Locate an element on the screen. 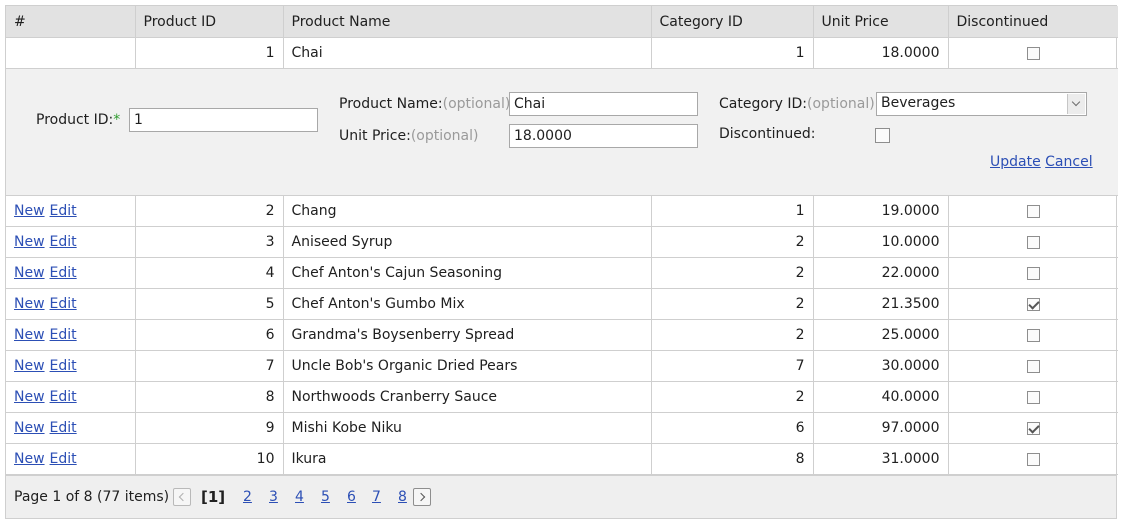 The width and height of the screenshot is (1123, 528). cell-product-id: 1 is located at coordinates (209, 53).